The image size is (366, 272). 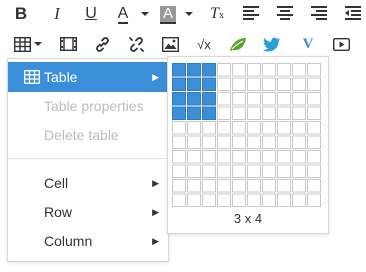 What do you see at coordinates (217, 14) in the screenshot?
I see `clear-formatting-button: Tx` at bounding box center [217, 14].